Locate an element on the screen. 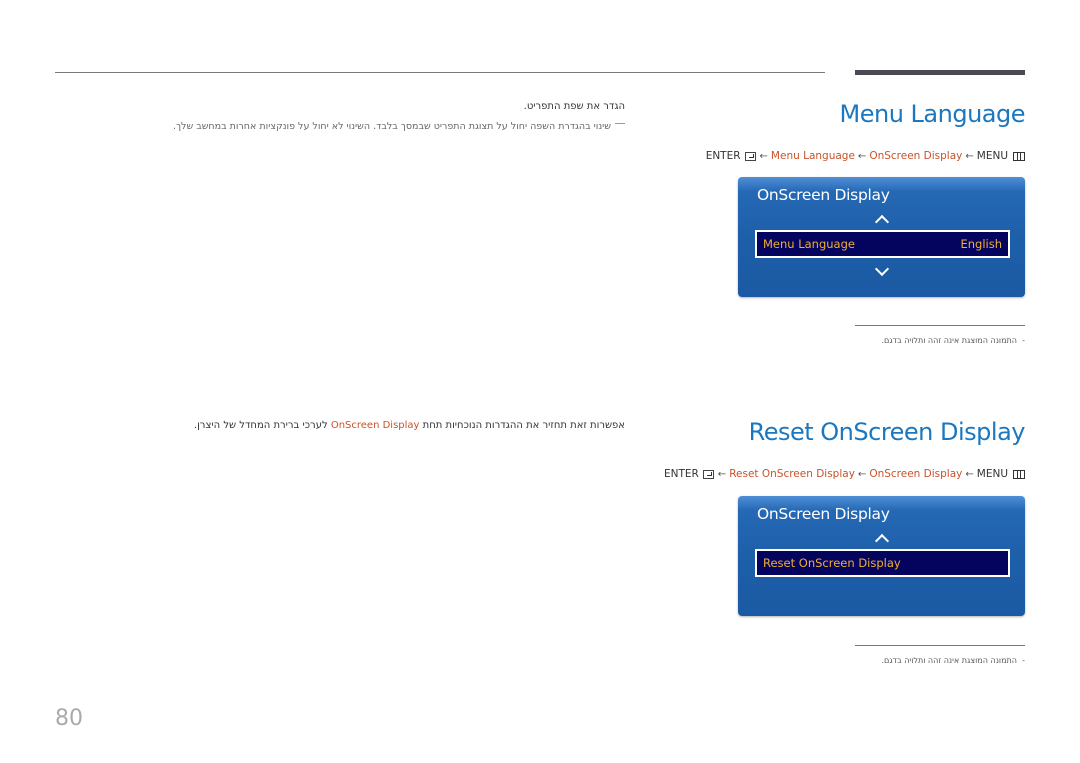 The height and width of the screenshot is (763, 1080). osd-row-reset-osd: Reset OnScreen Display is located at coordinates (882, 563).